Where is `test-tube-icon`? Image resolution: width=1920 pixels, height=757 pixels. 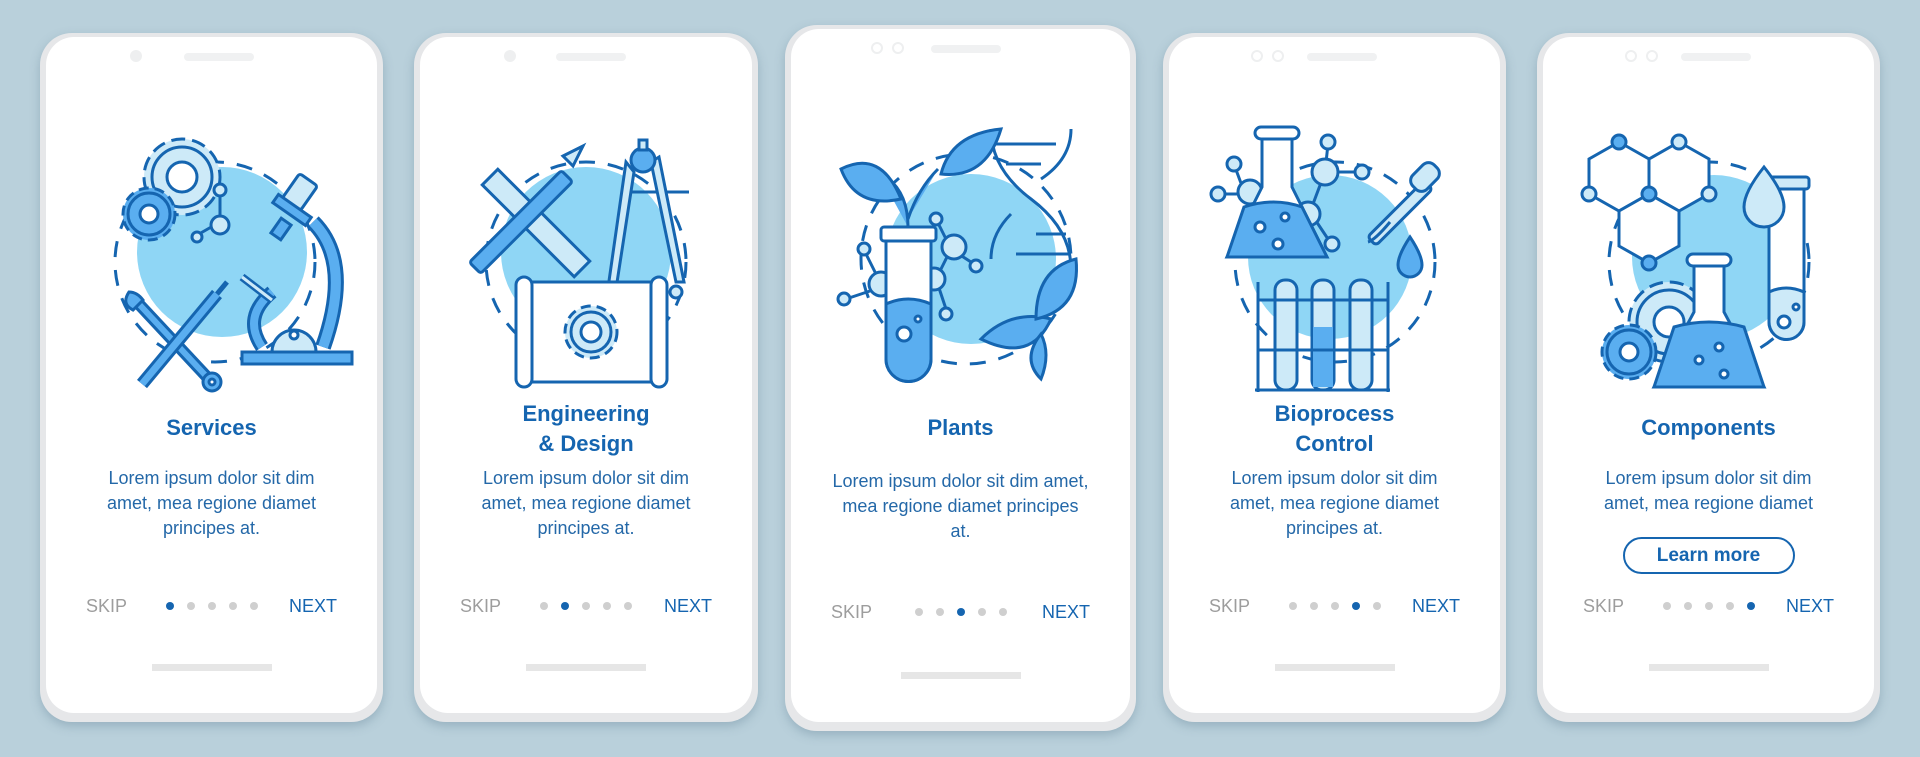 test-tube-icon is located at coordinates (908, 304).